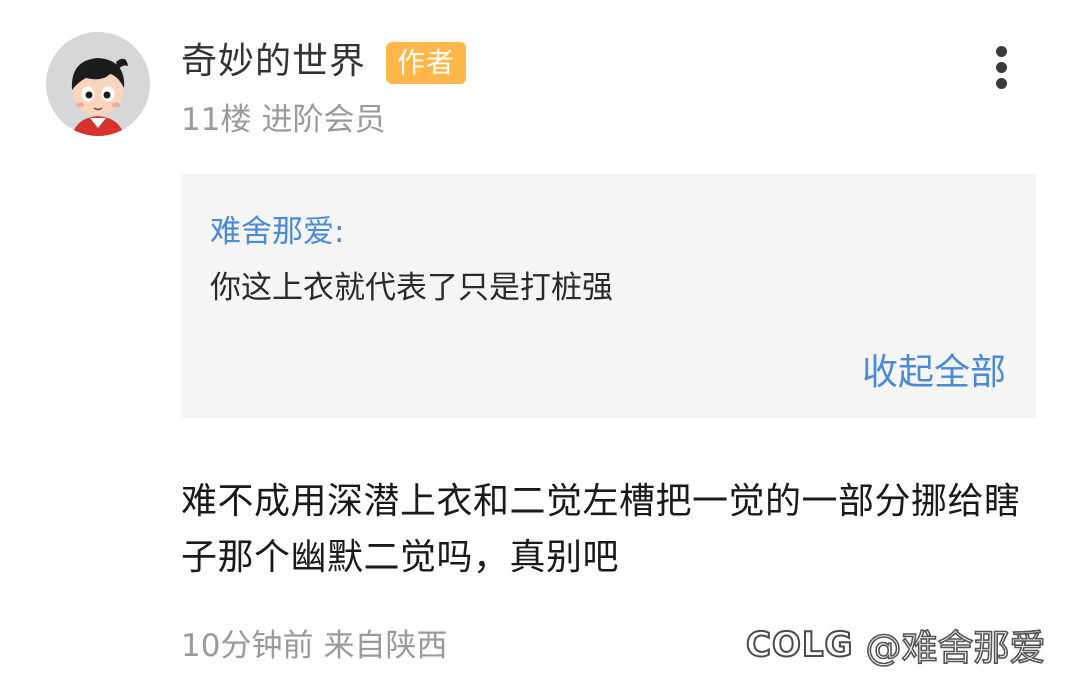 The width and height of the screenshot is (1080, 686). Describe the element at coordinates (385, 646) in the screenshot. I see `post-location: 来自陕西` at that location.